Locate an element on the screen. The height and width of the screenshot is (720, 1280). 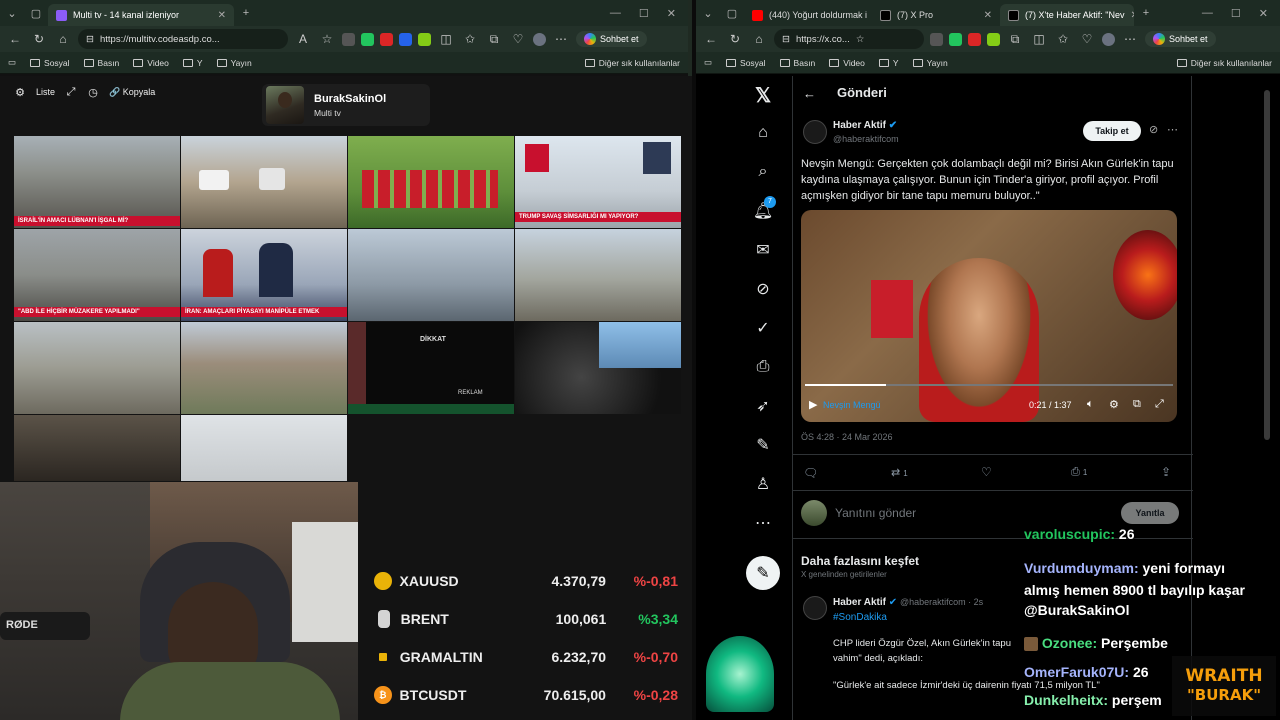
author-name: Haber Aktif is located at coordinates (859, 602).